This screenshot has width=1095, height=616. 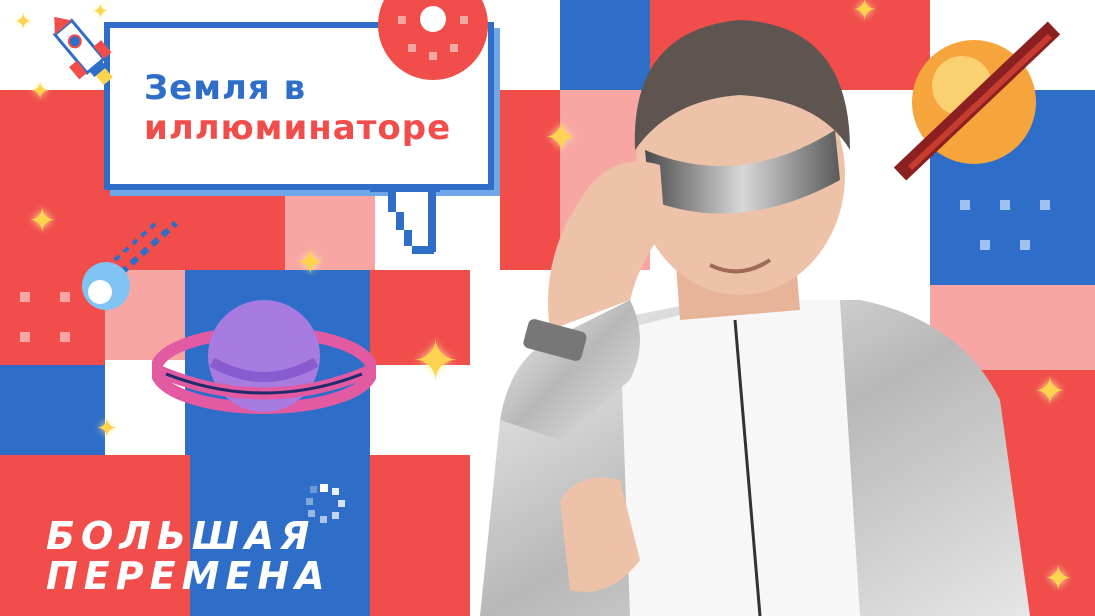 What do you see at coordinates (298, 128) in the screenshot?
I see `title-line-2: иллюминаторе` at bounding box center [298, 128].